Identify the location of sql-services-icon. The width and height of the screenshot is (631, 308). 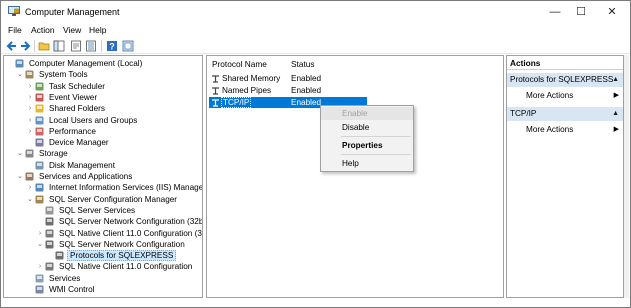
(49, 210).